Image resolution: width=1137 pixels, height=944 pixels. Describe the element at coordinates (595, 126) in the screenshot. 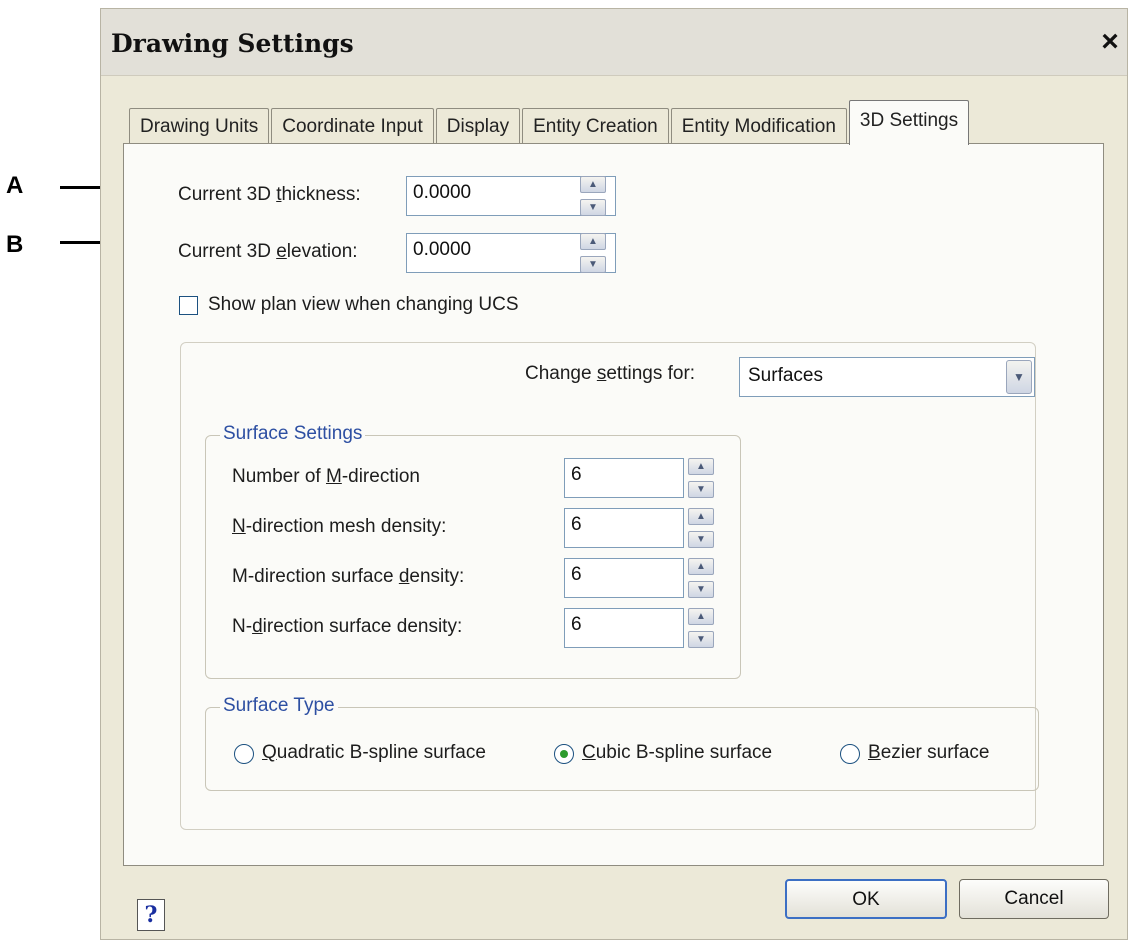

I see `tab-entity-creation: Entity Creation` at that location.